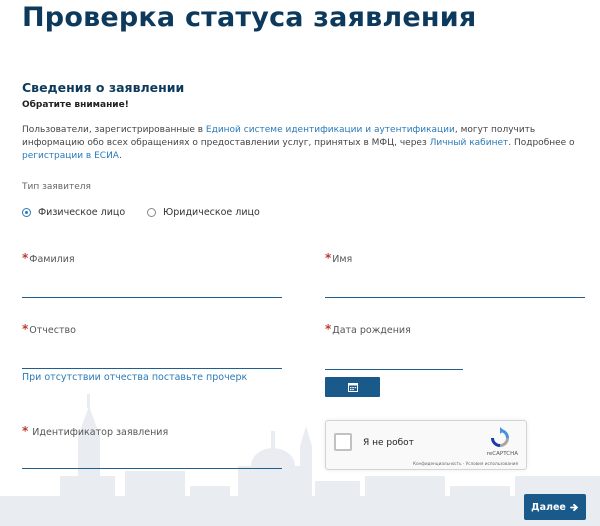 Image resolution: width=600 pixels, height=526 pixels. I want to click on personal-cabinet-link: Личный кабинет, so click(469, 143).